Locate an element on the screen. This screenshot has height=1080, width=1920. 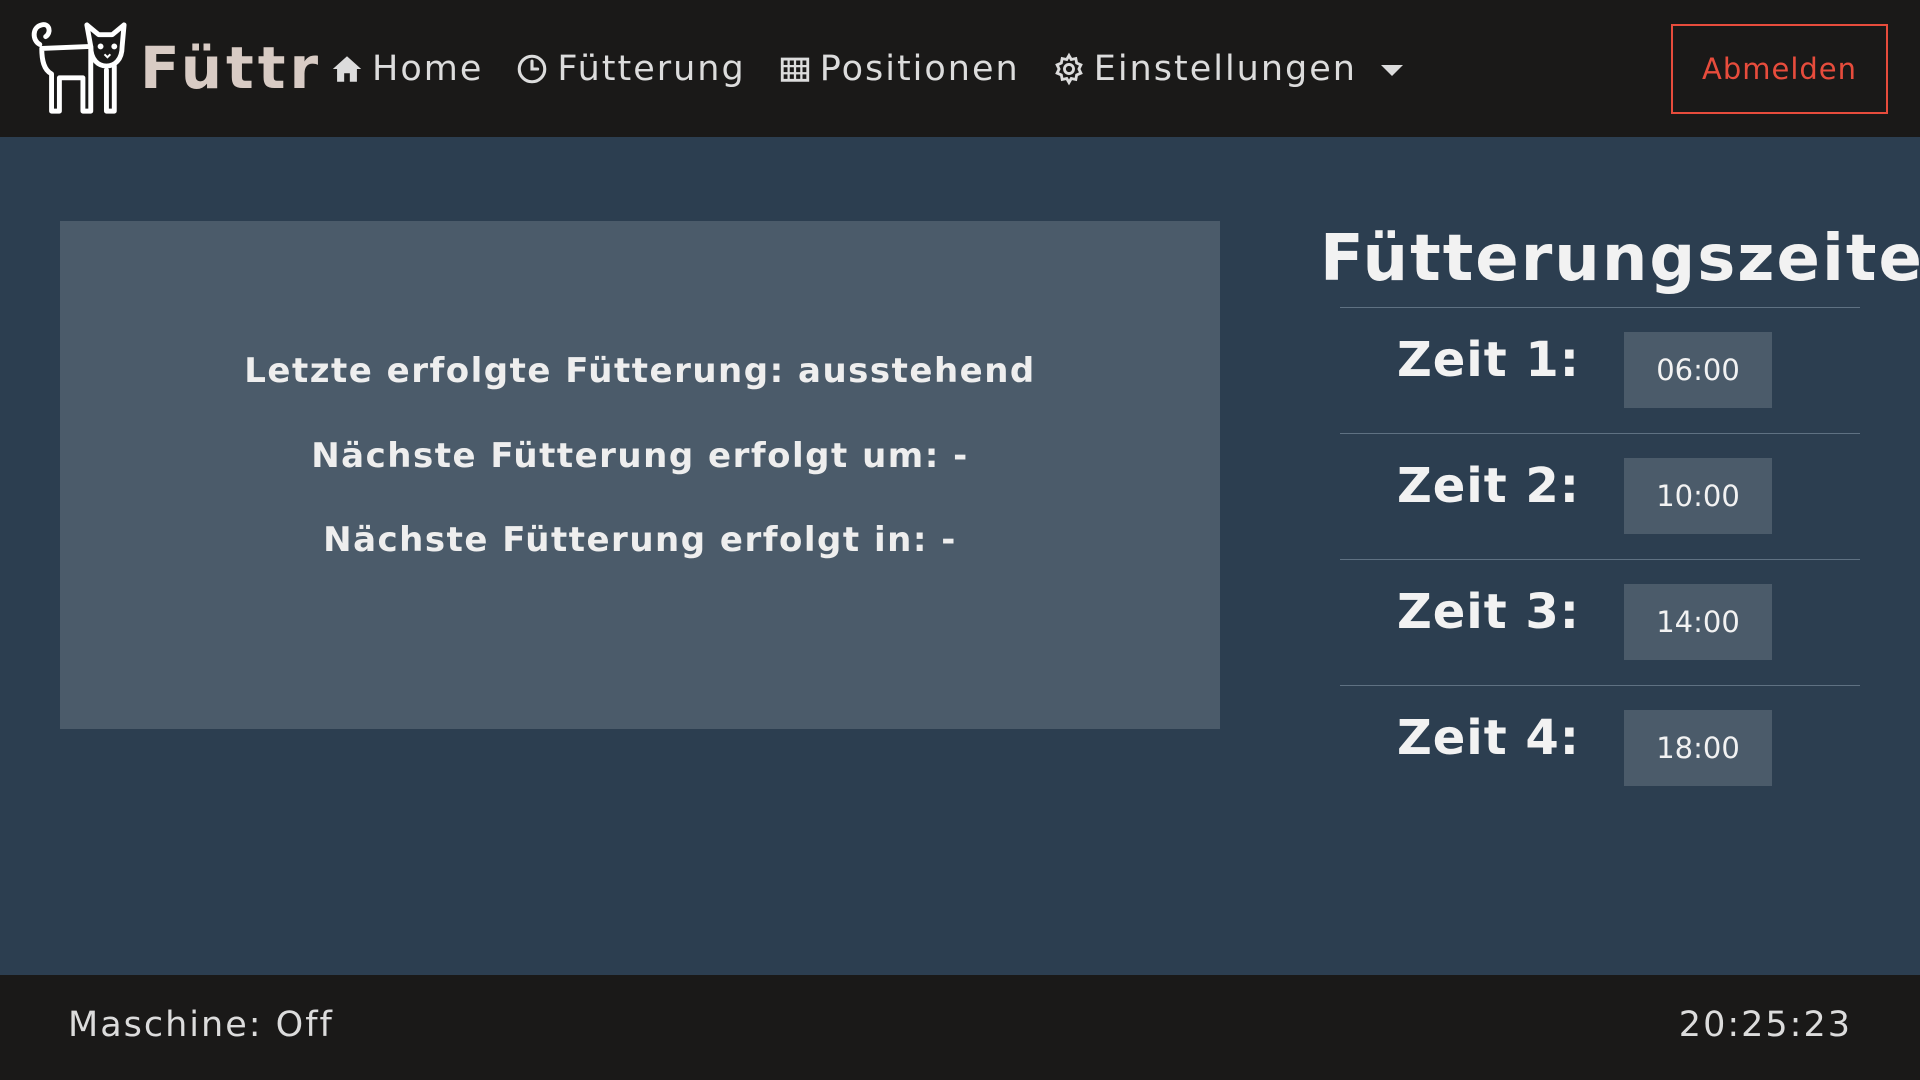
time-row: Zeit 2: 10:00 is located at coordinates (1600, 496).